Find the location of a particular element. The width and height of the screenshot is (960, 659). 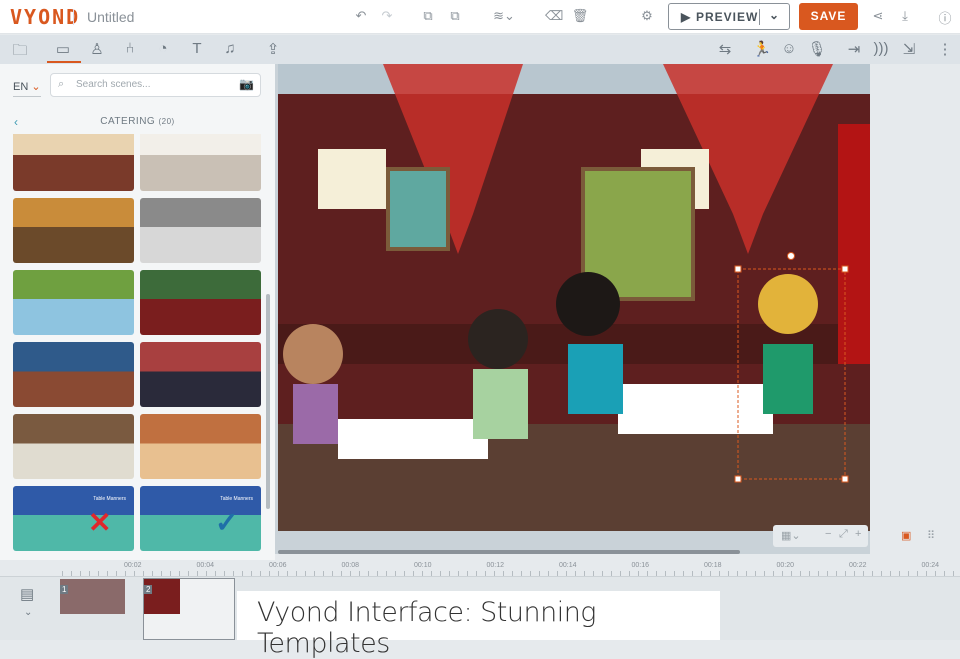

search-icon: ⌕ is located at coordinates (61, 84).